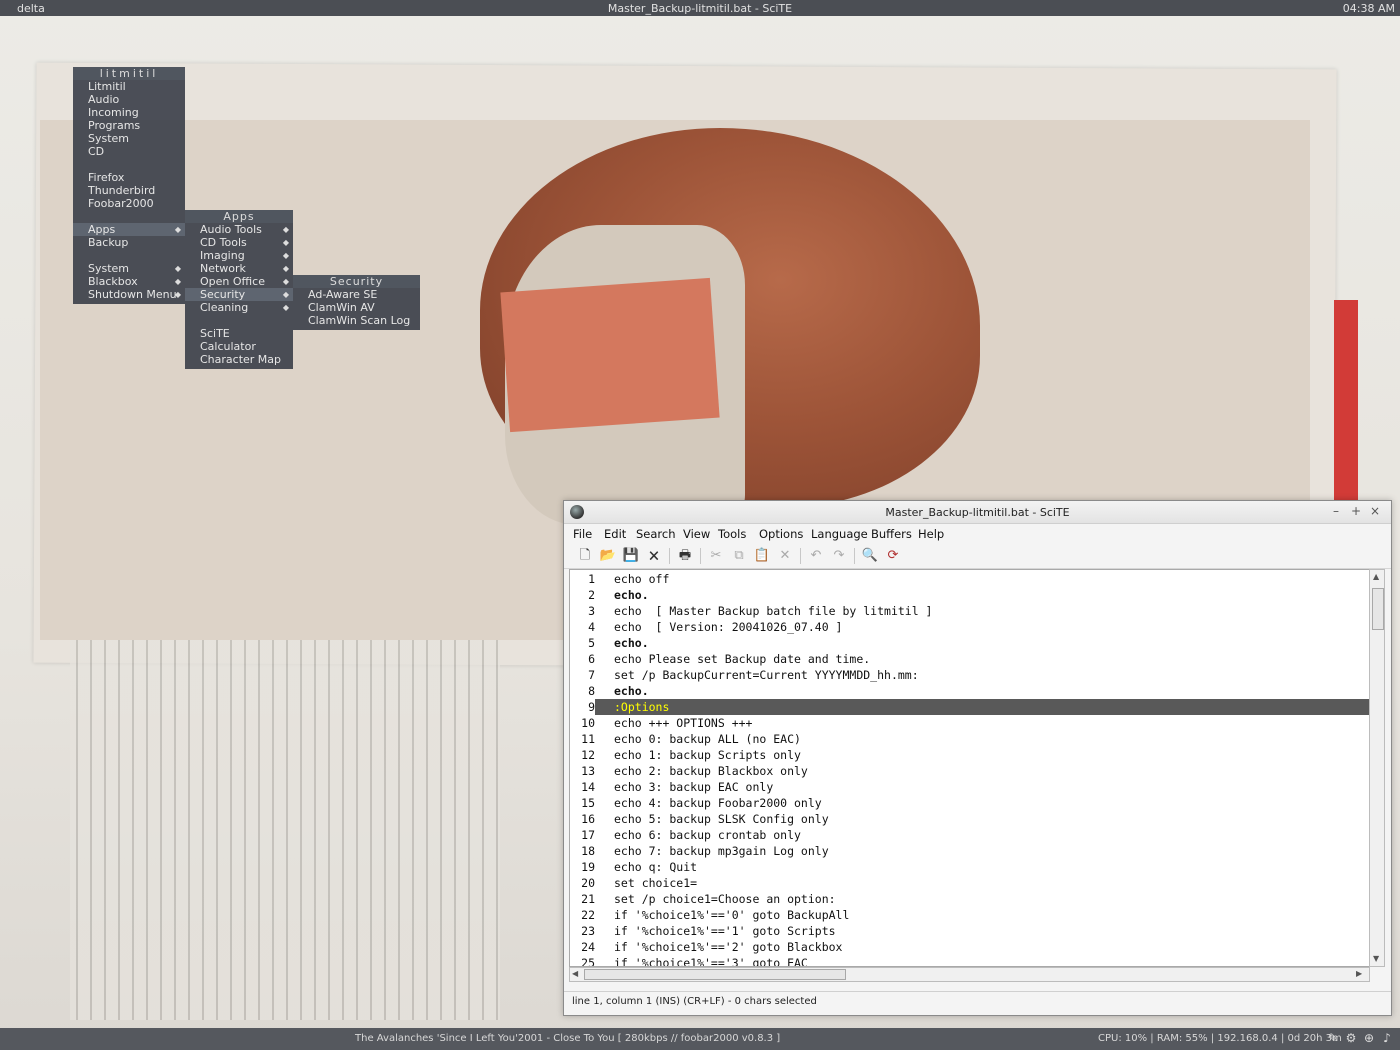 The image size is (1400, 1050). I want to click on code-line: 13 echo 2: backup Blackbox only, so click(969, 771).